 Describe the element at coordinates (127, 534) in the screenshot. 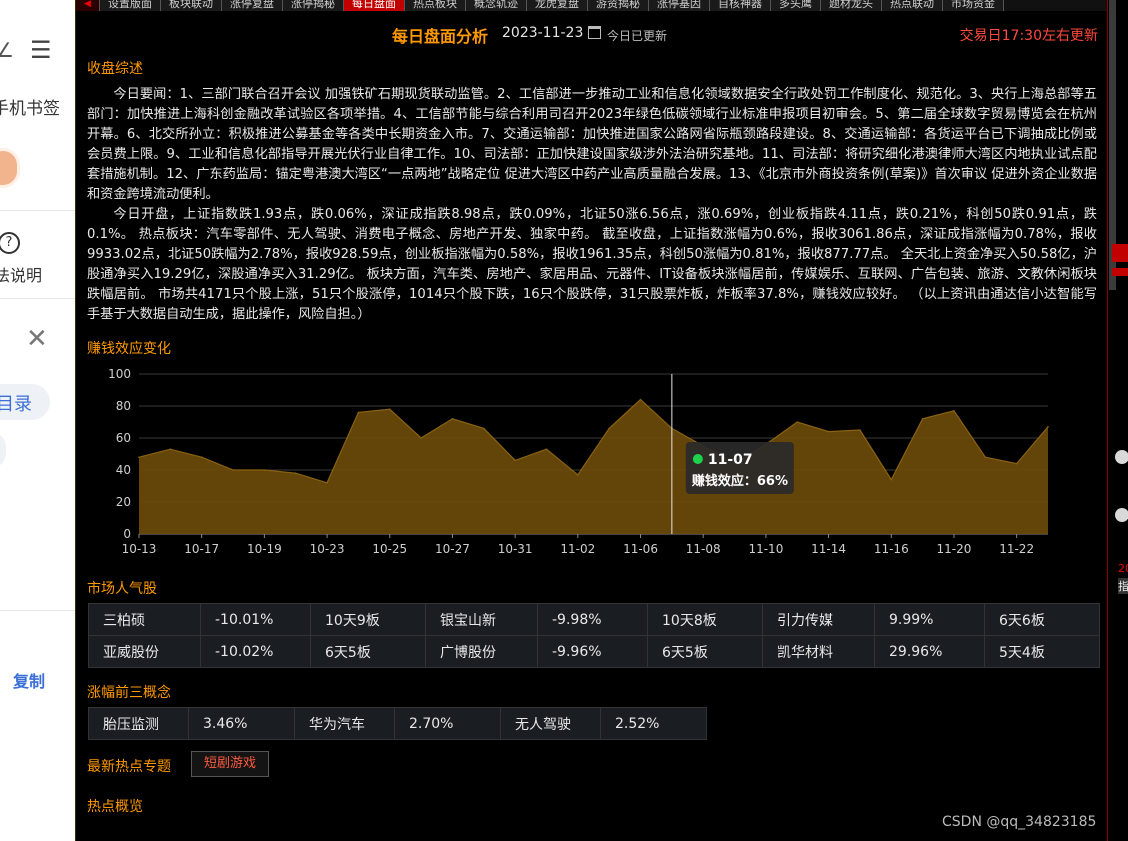

I see `y-tick-label: 0` at that location.